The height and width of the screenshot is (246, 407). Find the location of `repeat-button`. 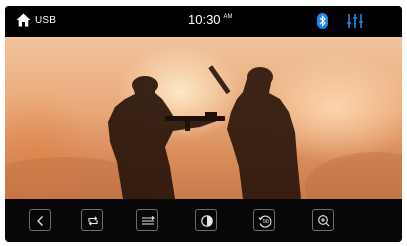

repeat-button is located at coordinates (92, 220).